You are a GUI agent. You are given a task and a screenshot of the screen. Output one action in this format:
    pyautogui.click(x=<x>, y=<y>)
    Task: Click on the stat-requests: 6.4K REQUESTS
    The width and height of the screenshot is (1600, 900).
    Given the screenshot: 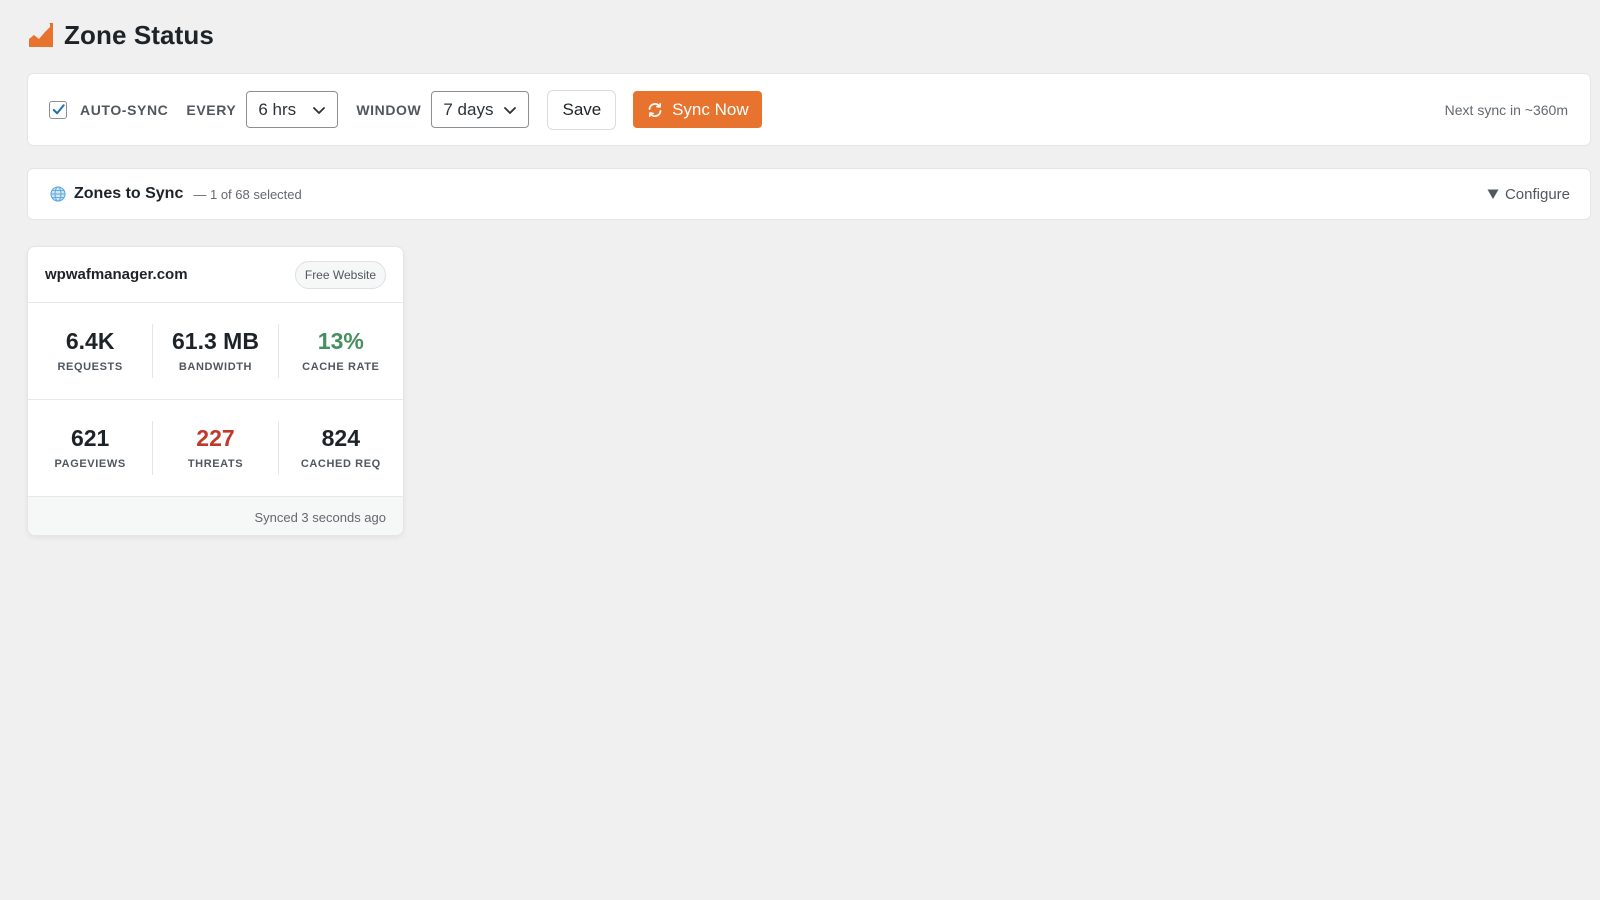 What is the action you would take?
    pyautogui.click(x=90, y=351)
    